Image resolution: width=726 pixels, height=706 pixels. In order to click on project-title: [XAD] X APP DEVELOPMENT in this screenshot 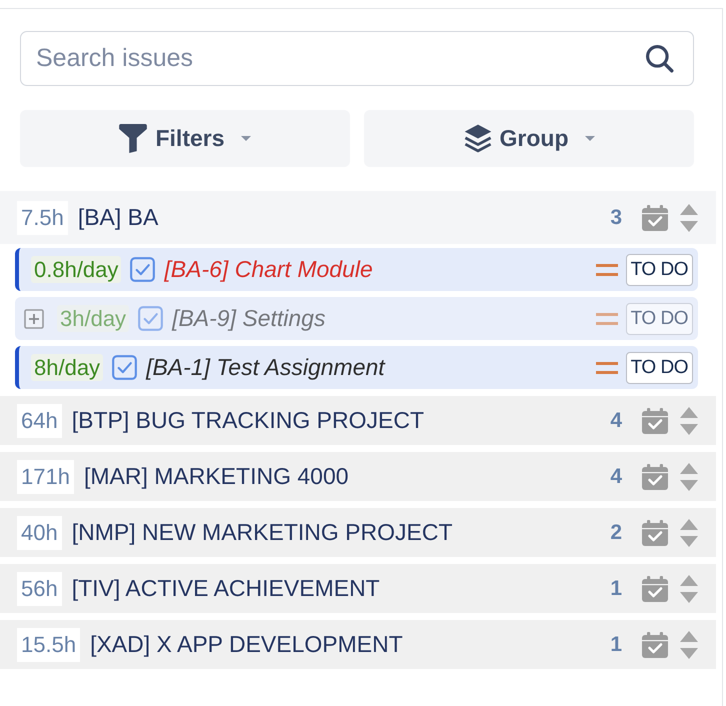, I will do `click(247, 644)`.